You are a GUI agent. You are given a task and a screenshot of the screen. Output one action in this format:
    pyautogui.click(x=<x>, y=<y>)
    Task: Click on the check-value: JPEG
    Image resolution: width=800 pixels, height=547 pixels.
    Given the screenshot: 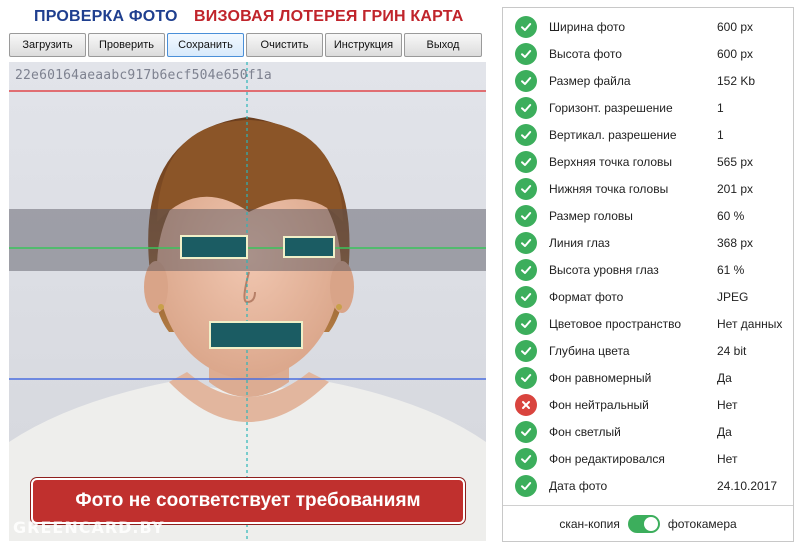 What is the action you would take?
    pyautogui.click(x=733, y=296)
    